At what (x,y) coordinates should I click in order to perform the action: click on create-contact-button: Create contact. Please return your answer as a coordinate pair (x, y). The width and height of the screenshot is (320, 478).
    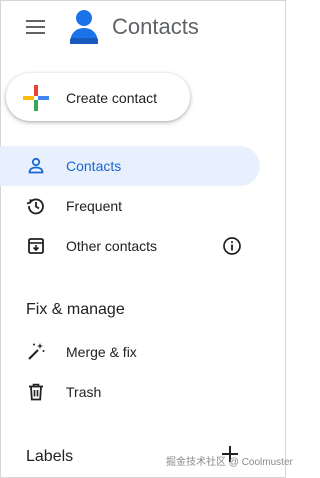
    Looking at the image, I should click on (98, 97).